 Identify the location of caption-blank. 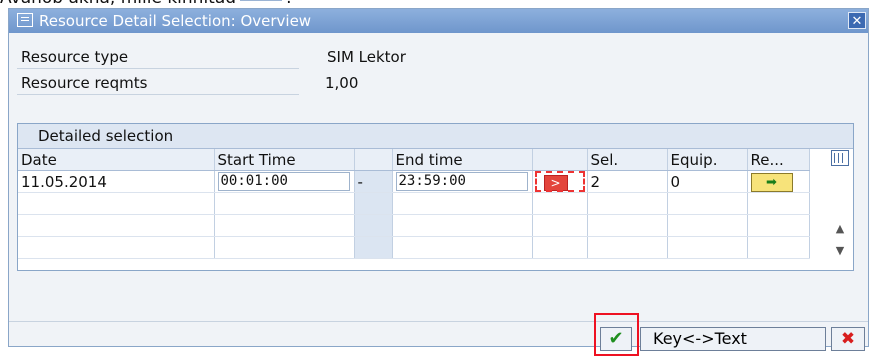
(261, 0).